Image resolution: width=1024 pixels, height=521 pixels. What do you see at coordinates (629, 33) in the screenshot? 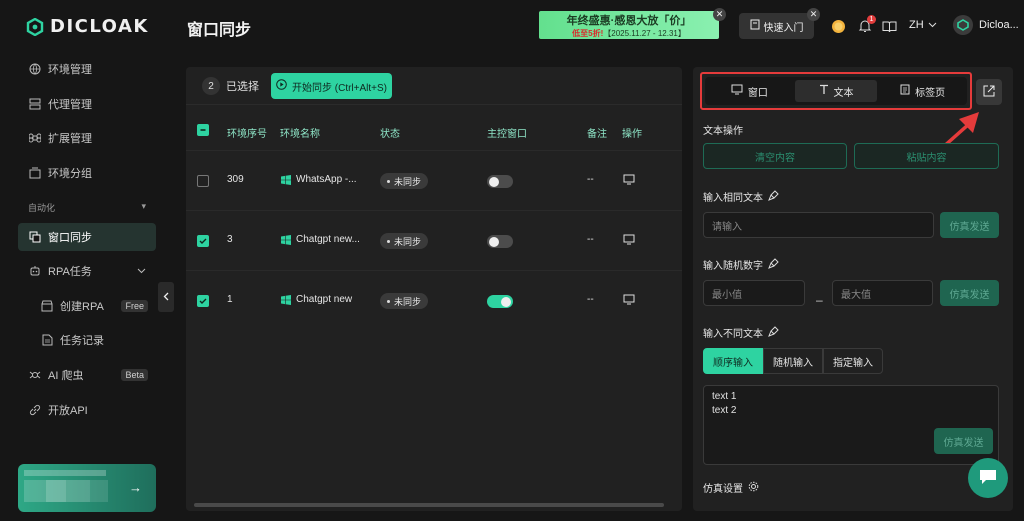
I see `banner-subtitle: 低至5折!【2025.11.27 - 12.31】` at bounding box center [629, 33].